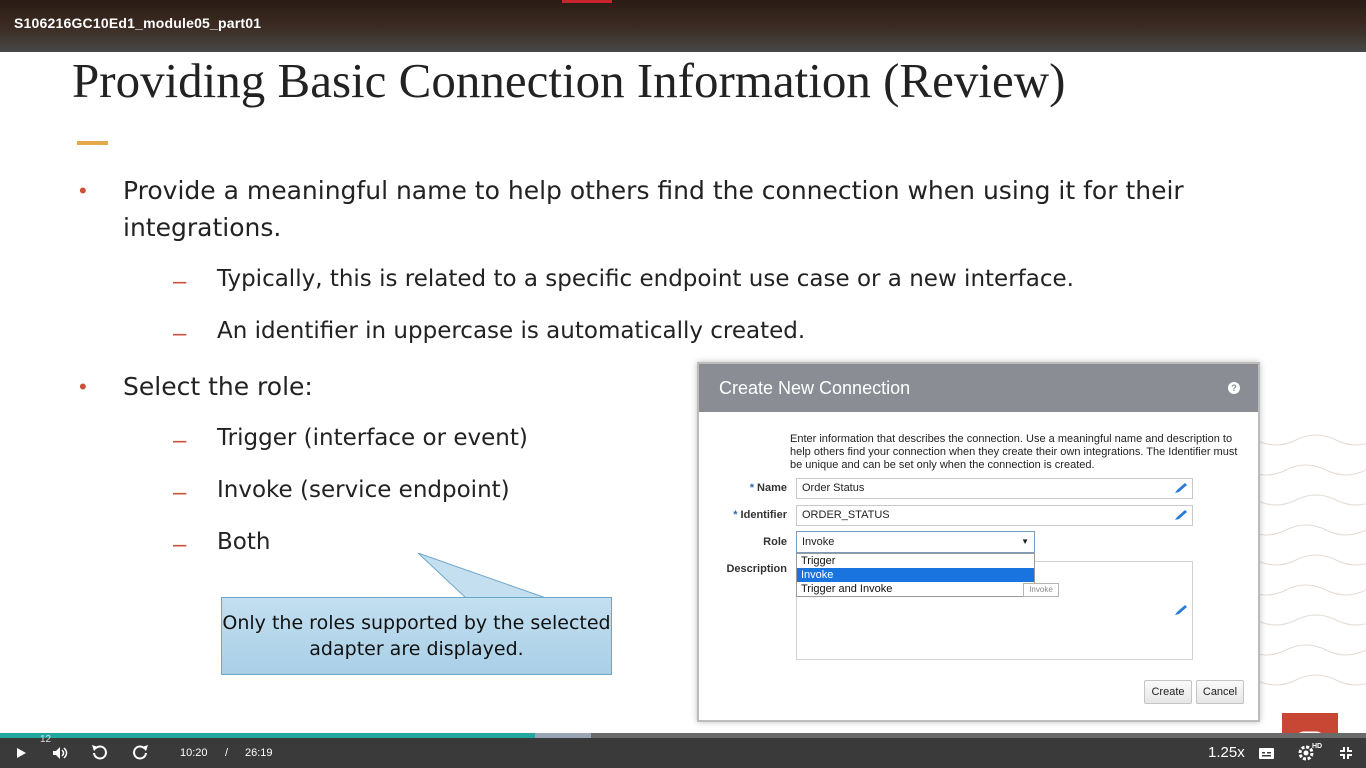 The width and height of the screenshot is (1366, 768). Describe the element at coordinates (46, 739) in the screenshot. I see `slide-number: 12` at that location.